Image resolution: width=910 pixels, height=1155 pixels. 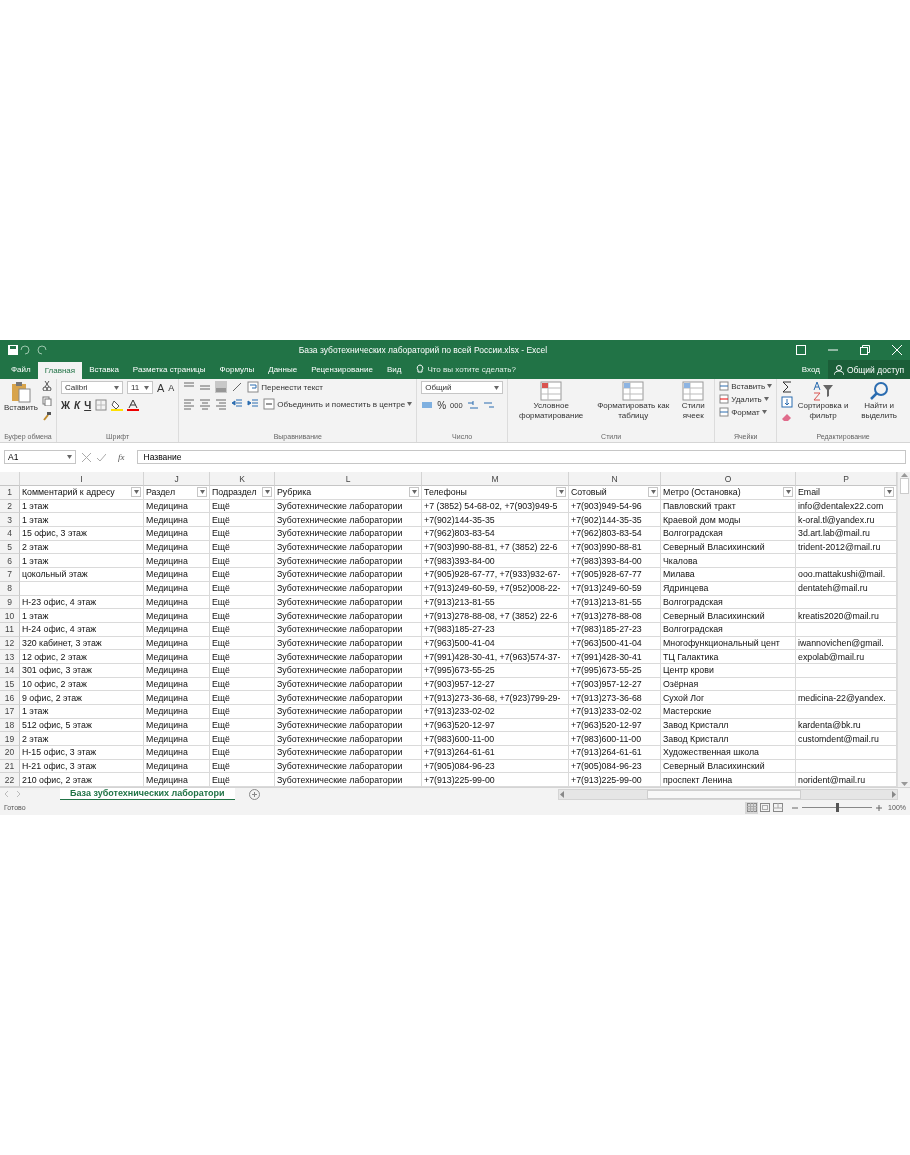 I want to click on font-size-field: 11, so click(x=139, y=387).